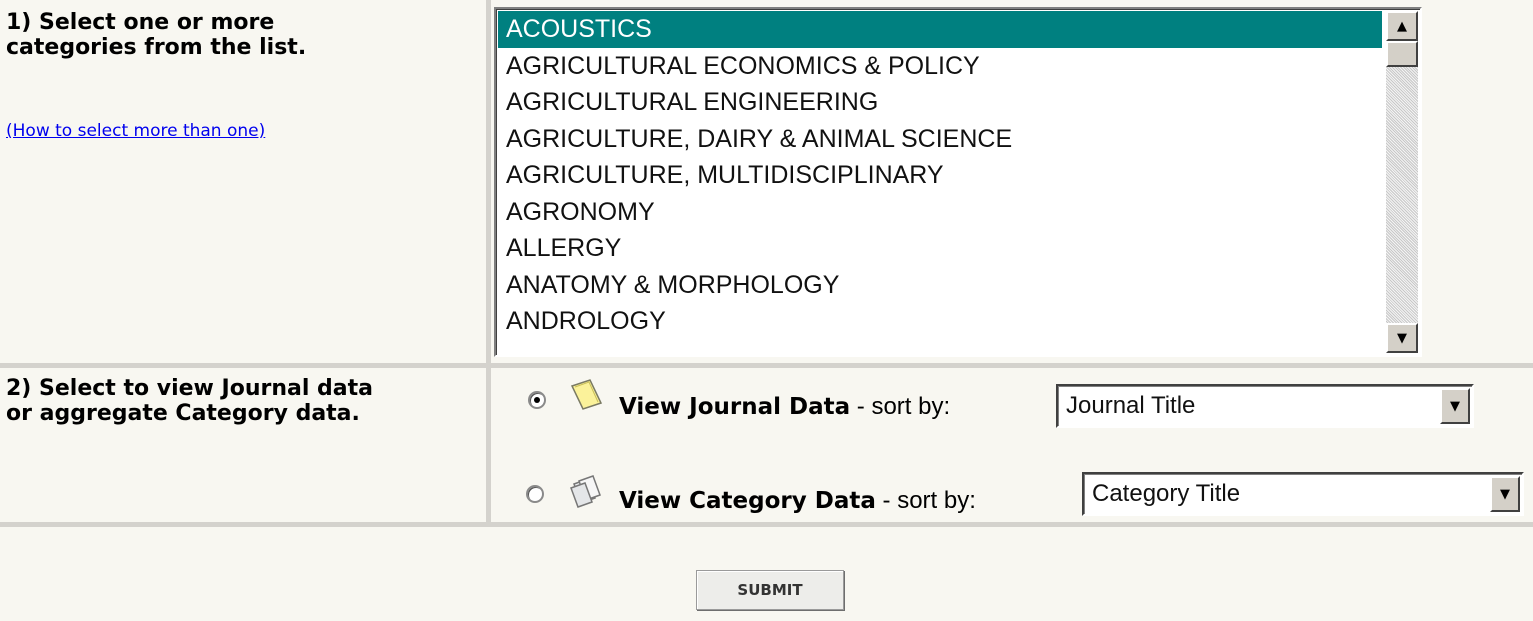 This screenshot has height=621, width=1533. I want to click on category-option-label: View Category Data - sort by:, so click(797, 501).